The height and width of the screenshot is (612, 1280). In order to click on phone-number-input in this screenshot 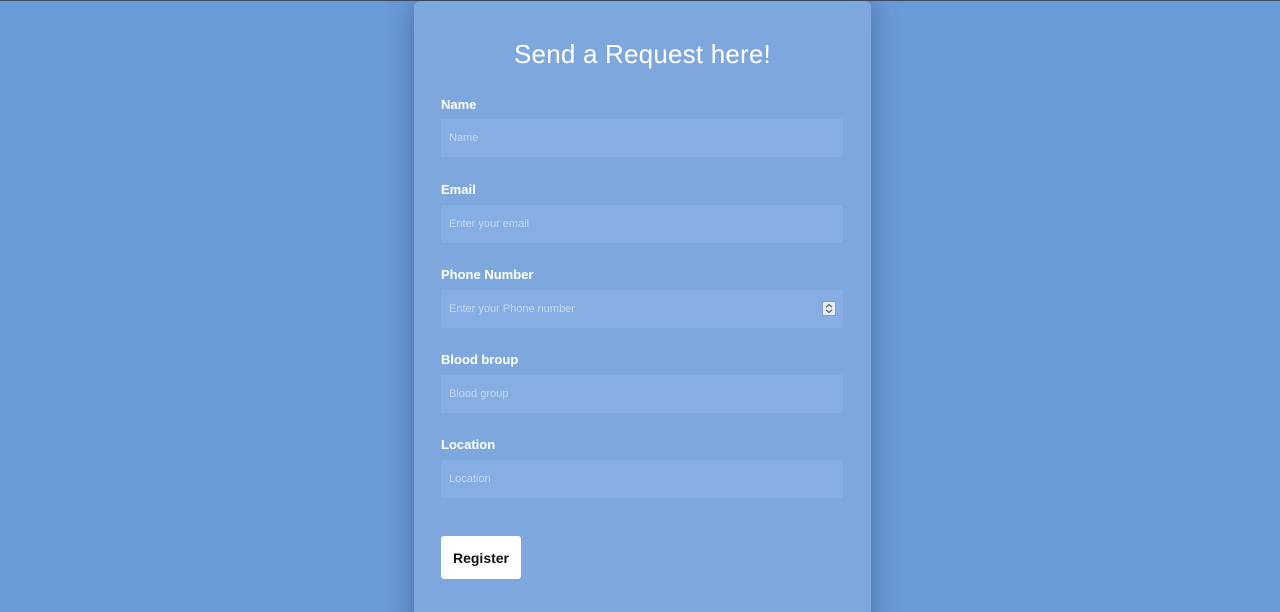, I will do `click(642, 309)`.